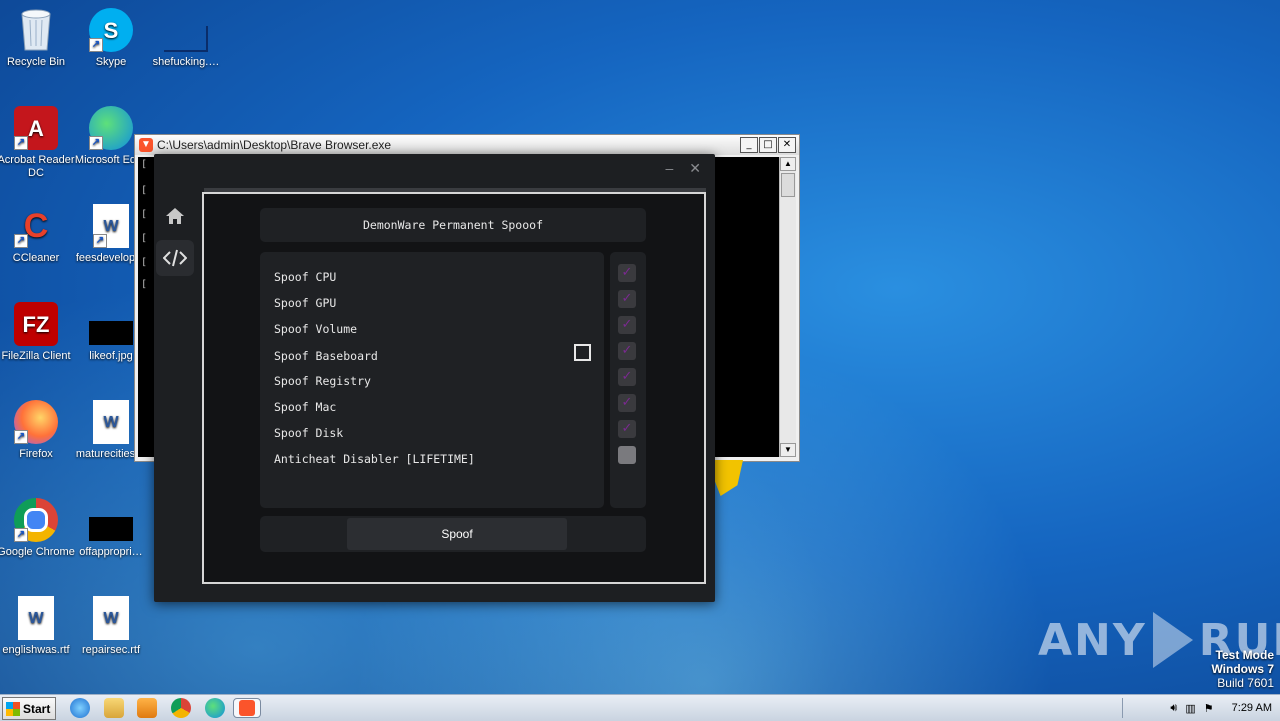 The width and height of the screenshot is (1280, 721). What do you see at coordinates (322, 381) in the screenshot?
I see `option-spoof-registry: Spoof Registry` at bounding box center [322, 381].